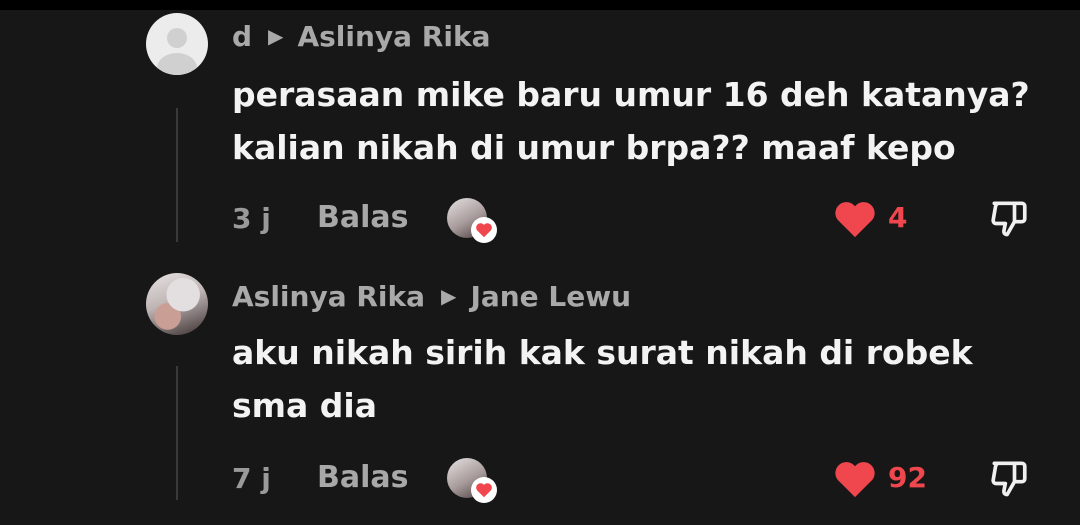 The width and height of the screenshot is (1080, 525). I want to click on default-avatar-icon, so click(177, 51).